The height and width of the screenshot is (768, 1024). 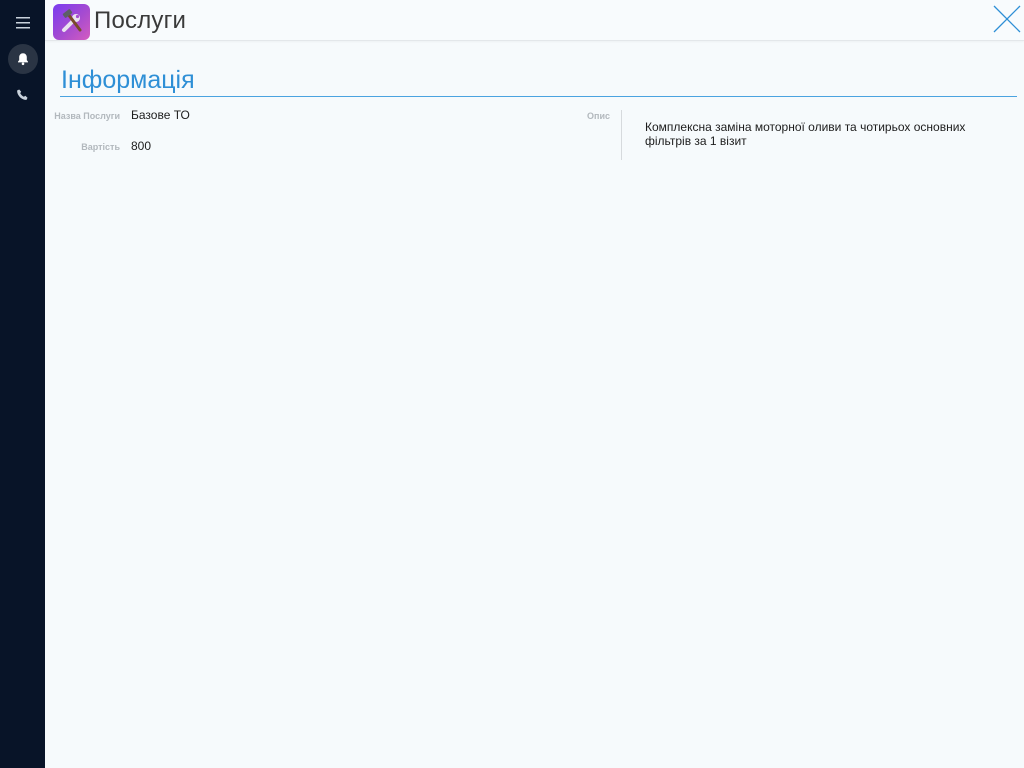 What do you see at coordinates (128, 80) in the screenshot?
I see `section-title: Інформація` at bounding box center [128, 80].